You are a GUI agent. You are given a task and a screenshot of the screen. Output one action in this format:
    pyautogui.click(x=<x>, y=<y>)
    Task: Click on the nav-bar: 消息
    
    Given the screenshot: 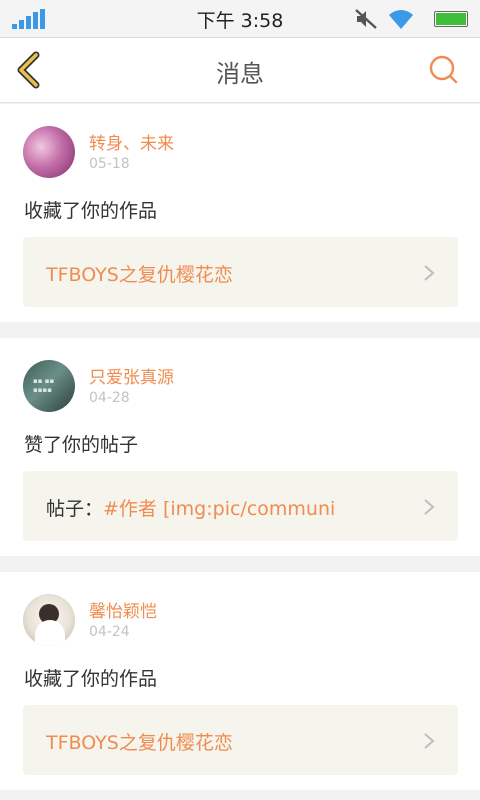 What is the action you would take?
    pyautogui.click(x=240, y=70)
    